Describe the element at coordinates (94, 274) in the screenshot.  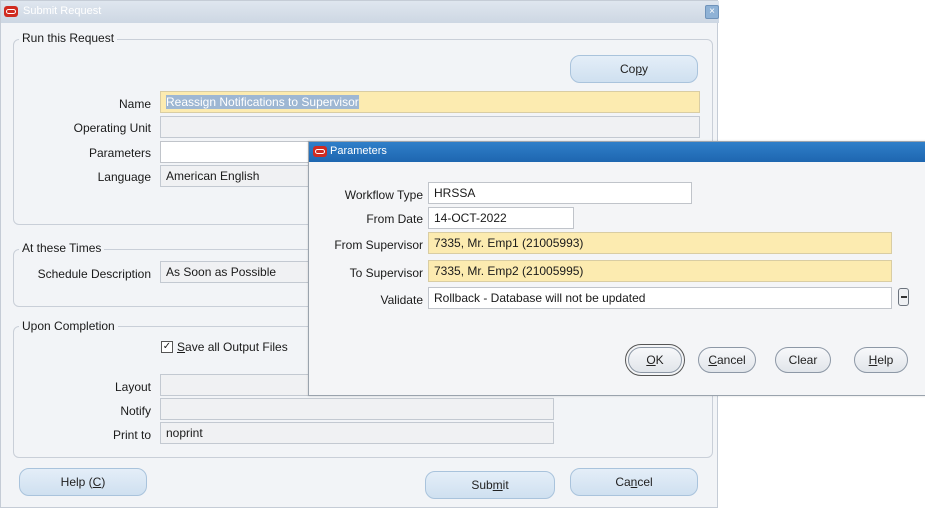
I see `schedule-description-label: Schedule Description` at that location.